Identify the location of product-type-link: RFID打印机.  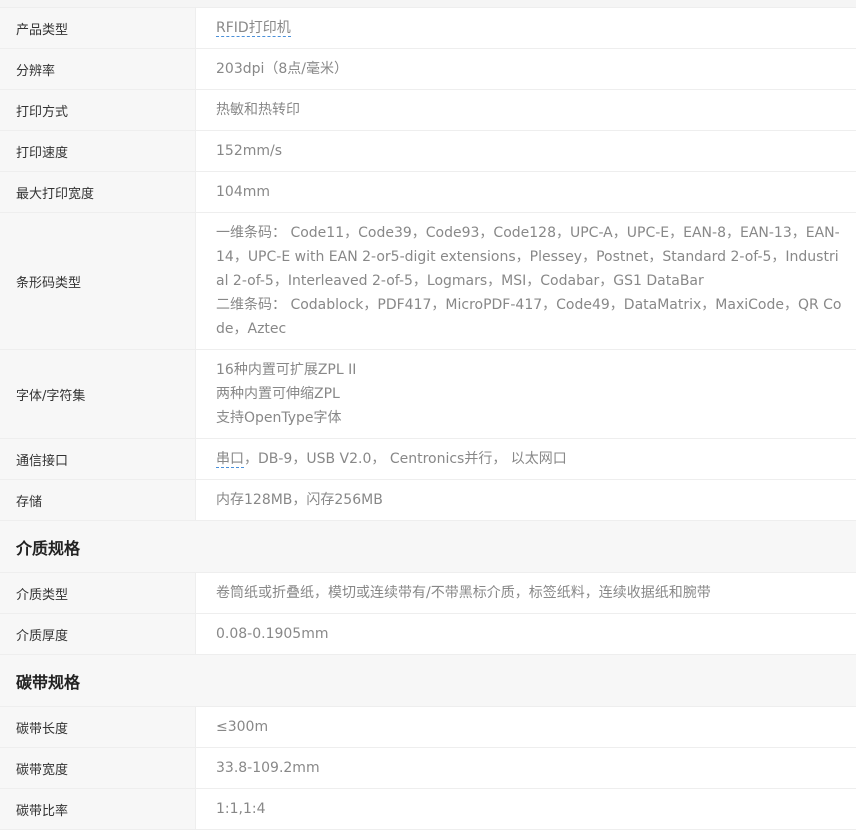
(253, 28).